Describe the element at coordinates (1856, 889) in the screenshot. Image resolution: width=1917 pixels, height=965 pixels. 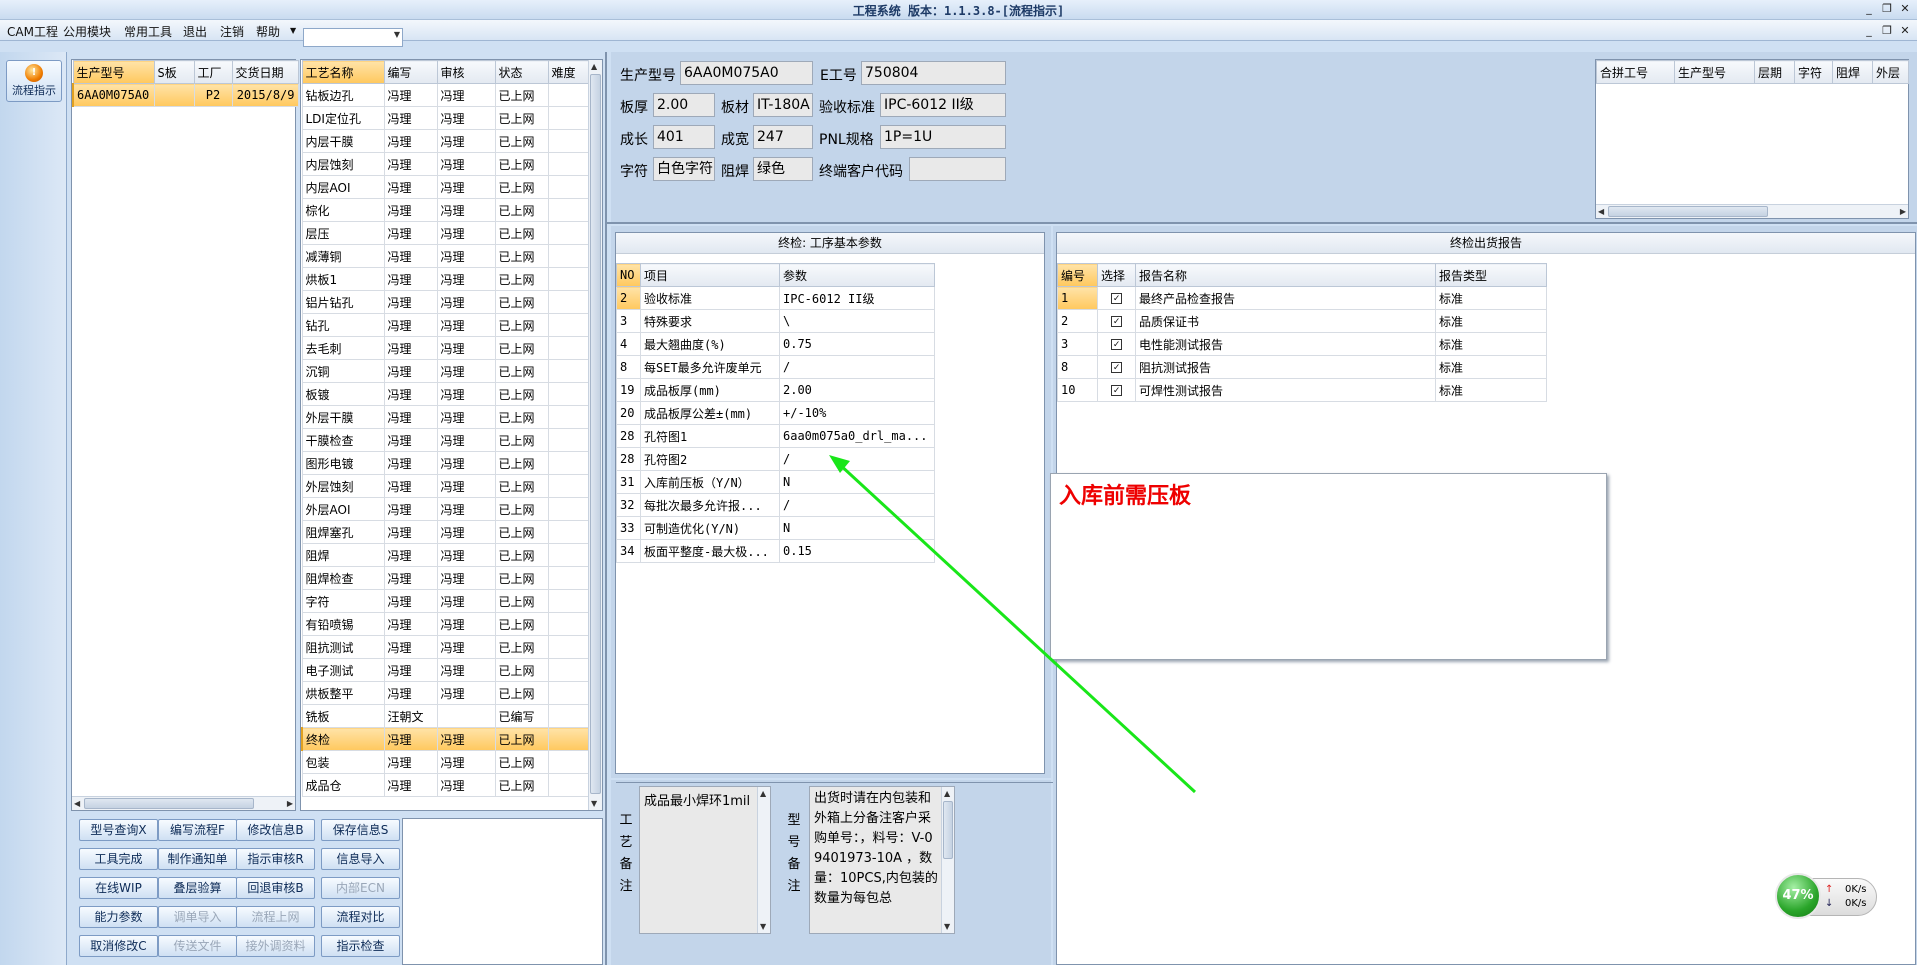
I see `upload-speed: 0K/s` at that location.